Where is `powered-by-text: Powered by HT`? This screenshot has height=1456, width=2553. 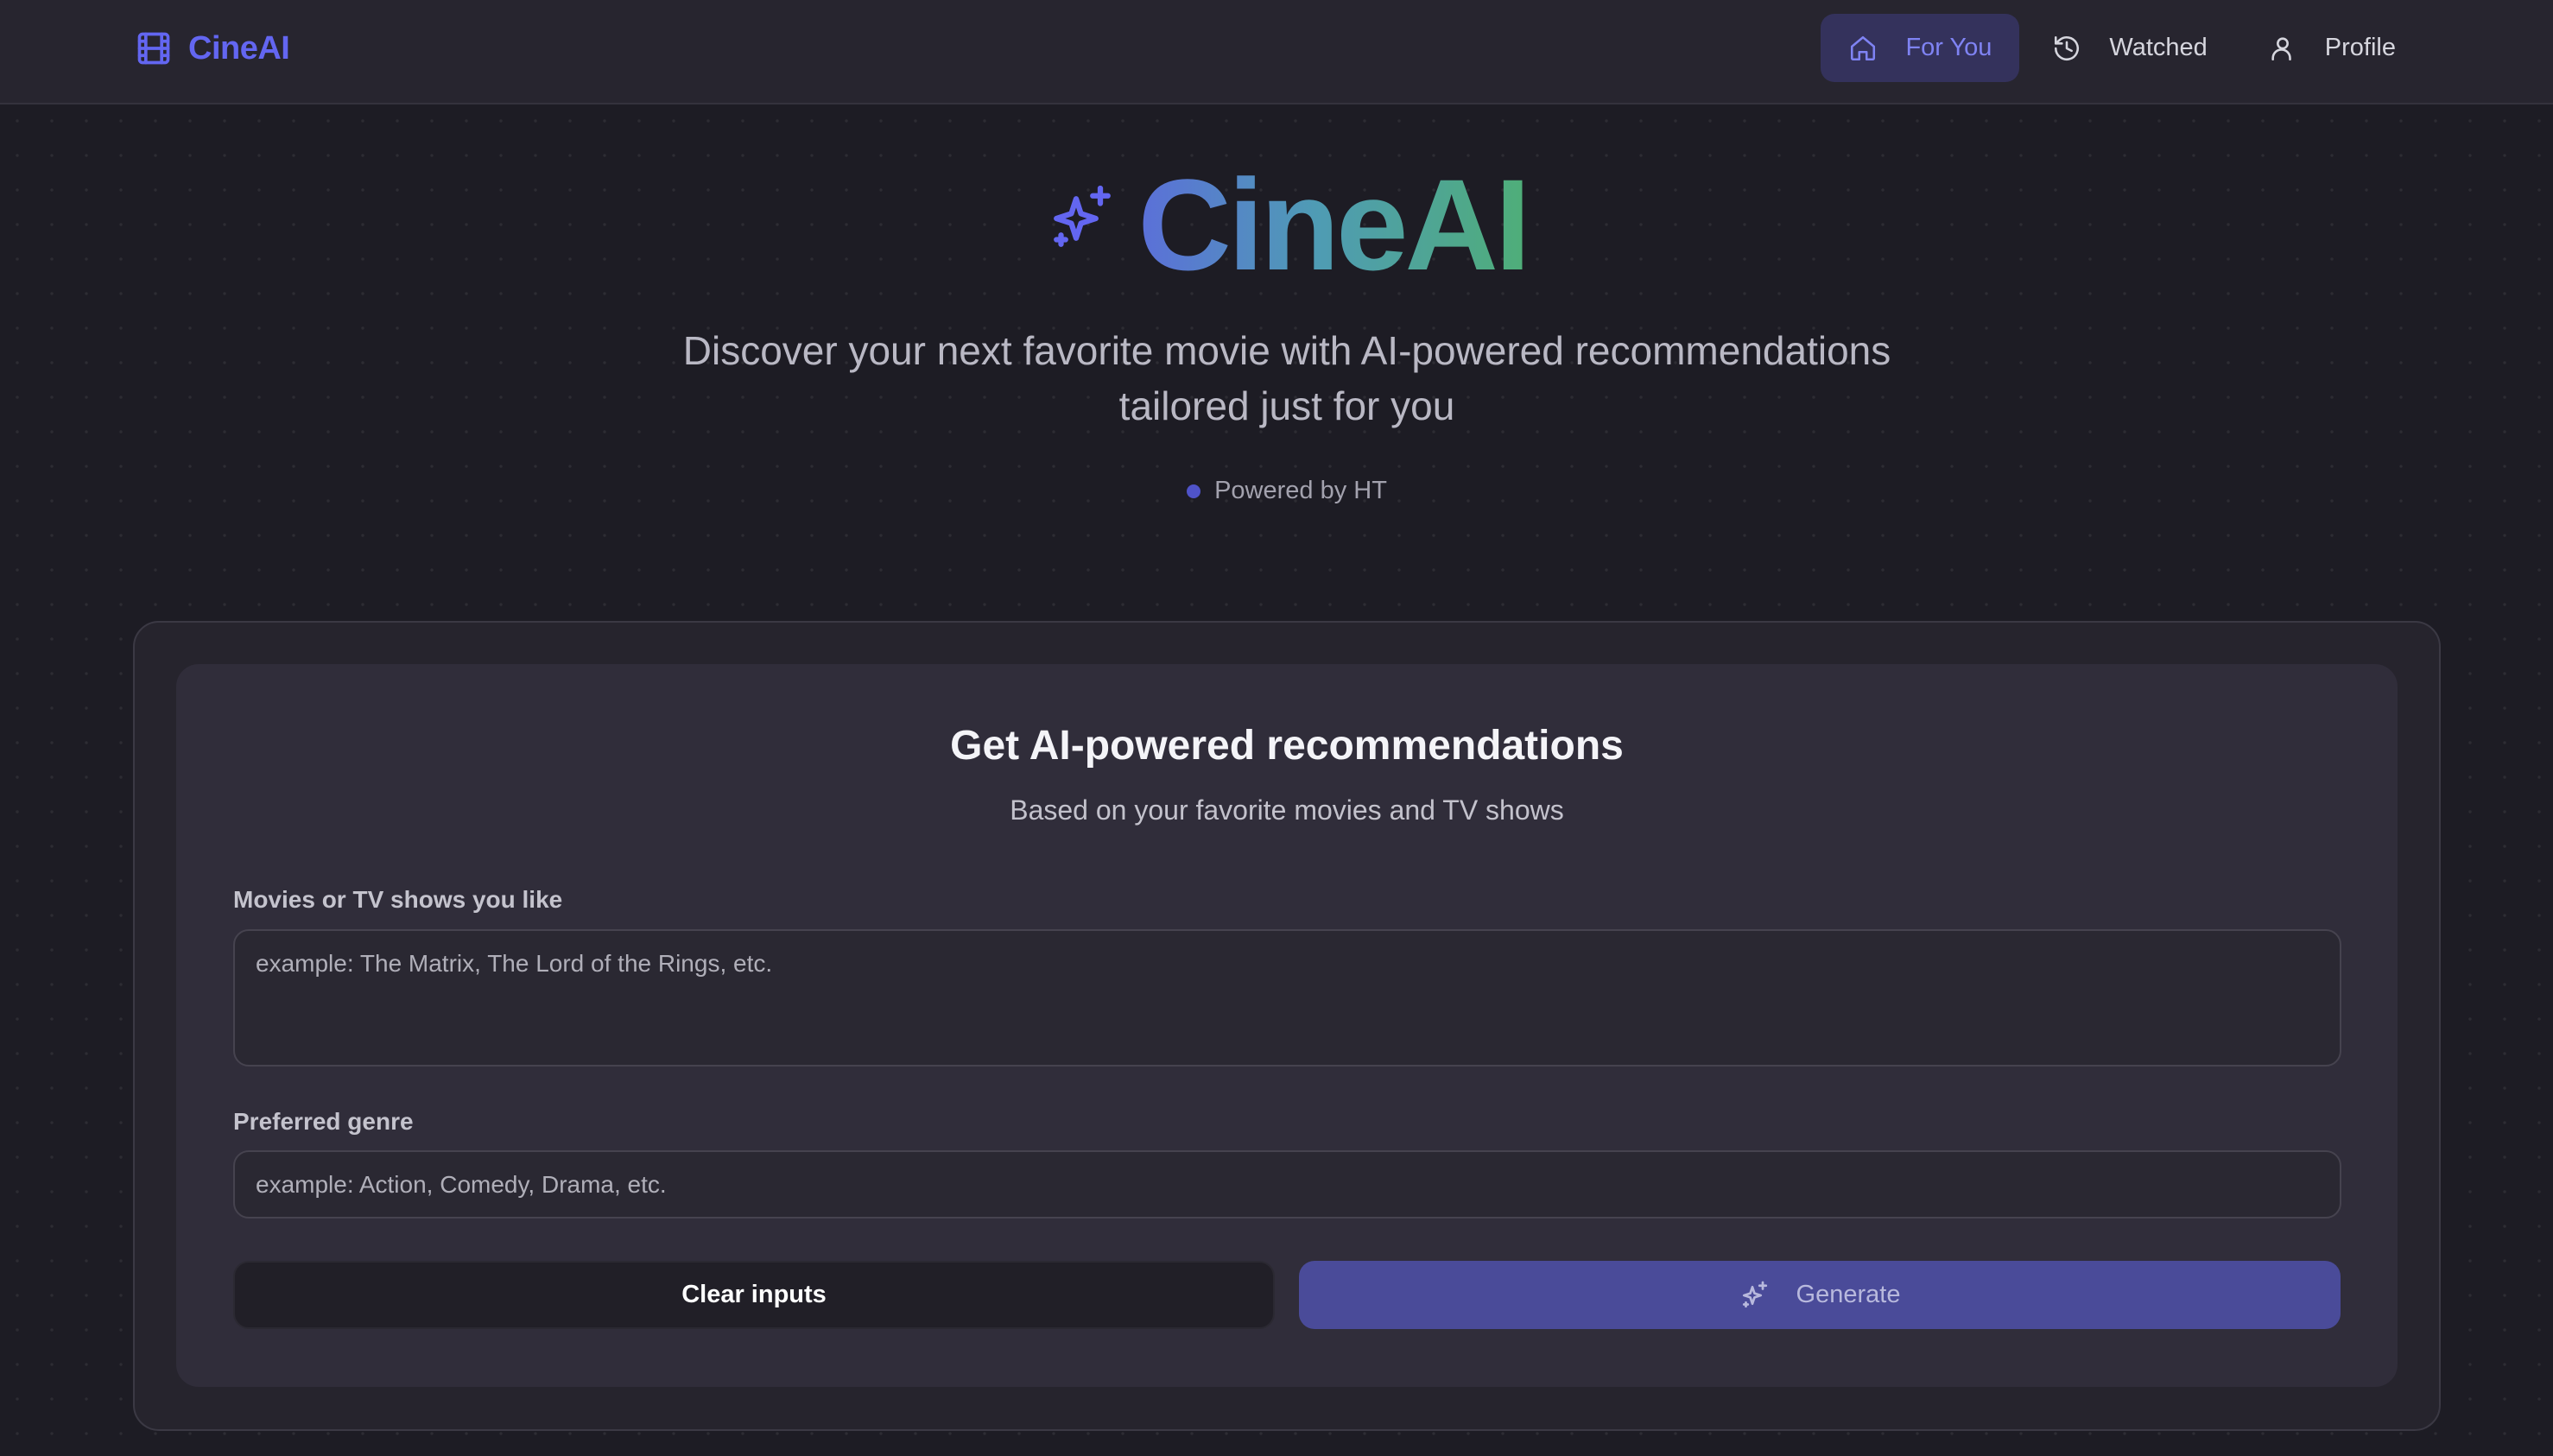
powered-by-text: Powered by HT is located at coordinates (1300, 490).